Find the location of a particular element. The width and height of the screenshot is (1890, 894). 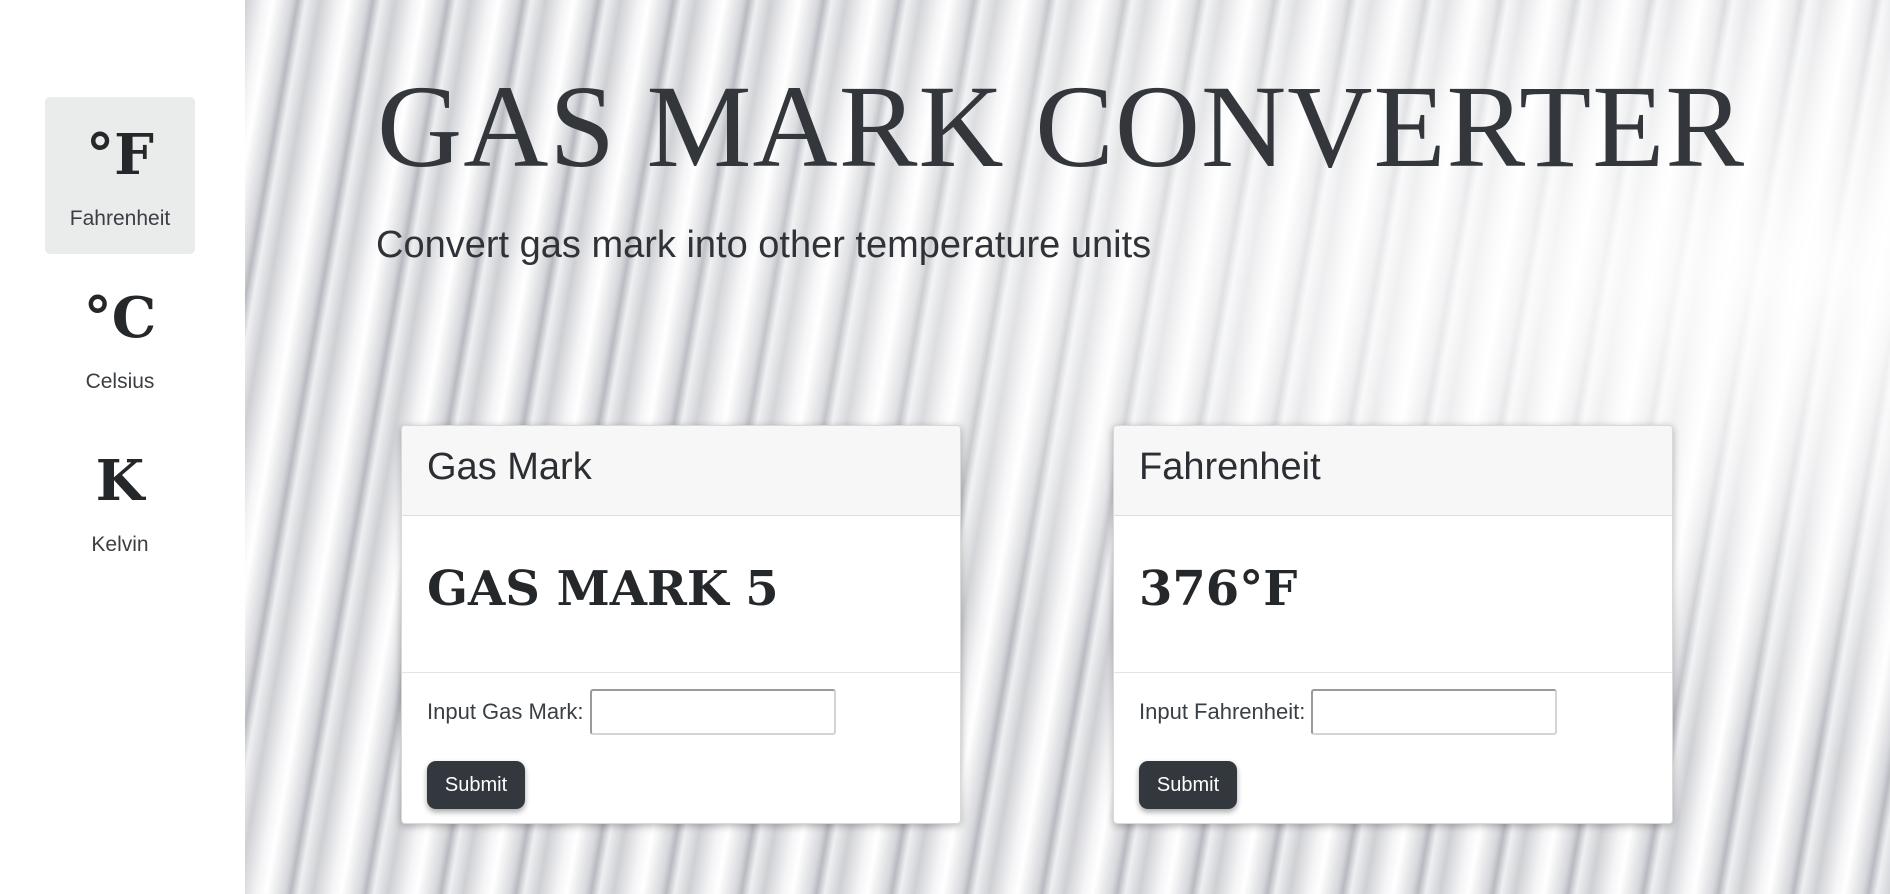

fahrenheit-icon: °F is located at coordinates (120, 155).